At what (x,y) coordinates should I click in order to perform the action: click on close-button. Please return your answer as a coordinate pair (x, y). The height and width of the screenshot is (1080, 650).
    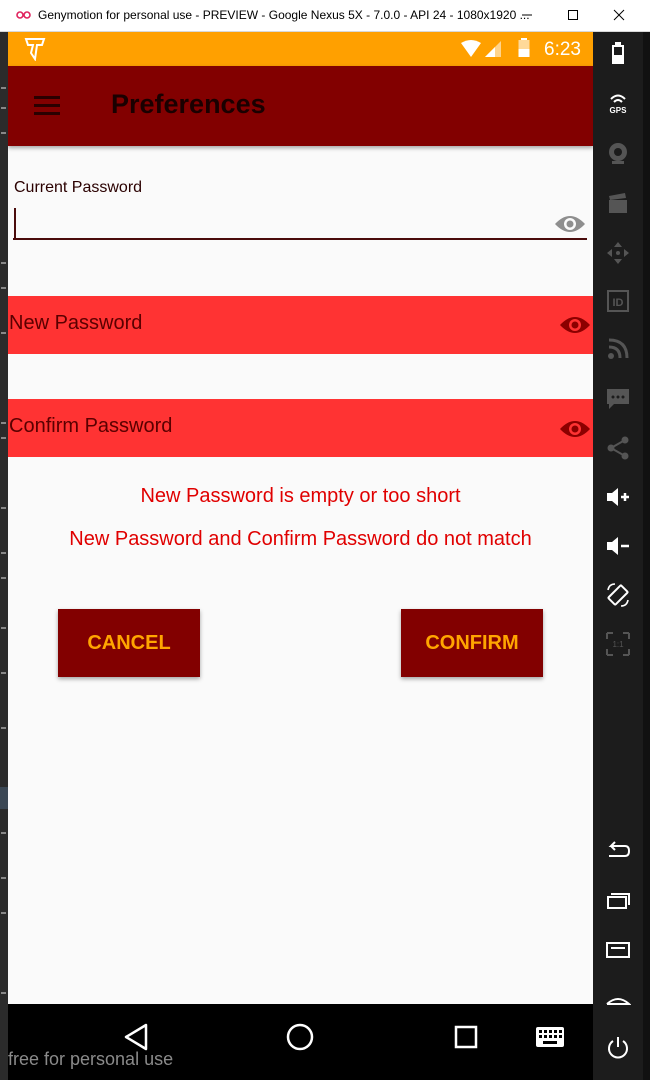
    Looking at the image, I should click on (619, 15).